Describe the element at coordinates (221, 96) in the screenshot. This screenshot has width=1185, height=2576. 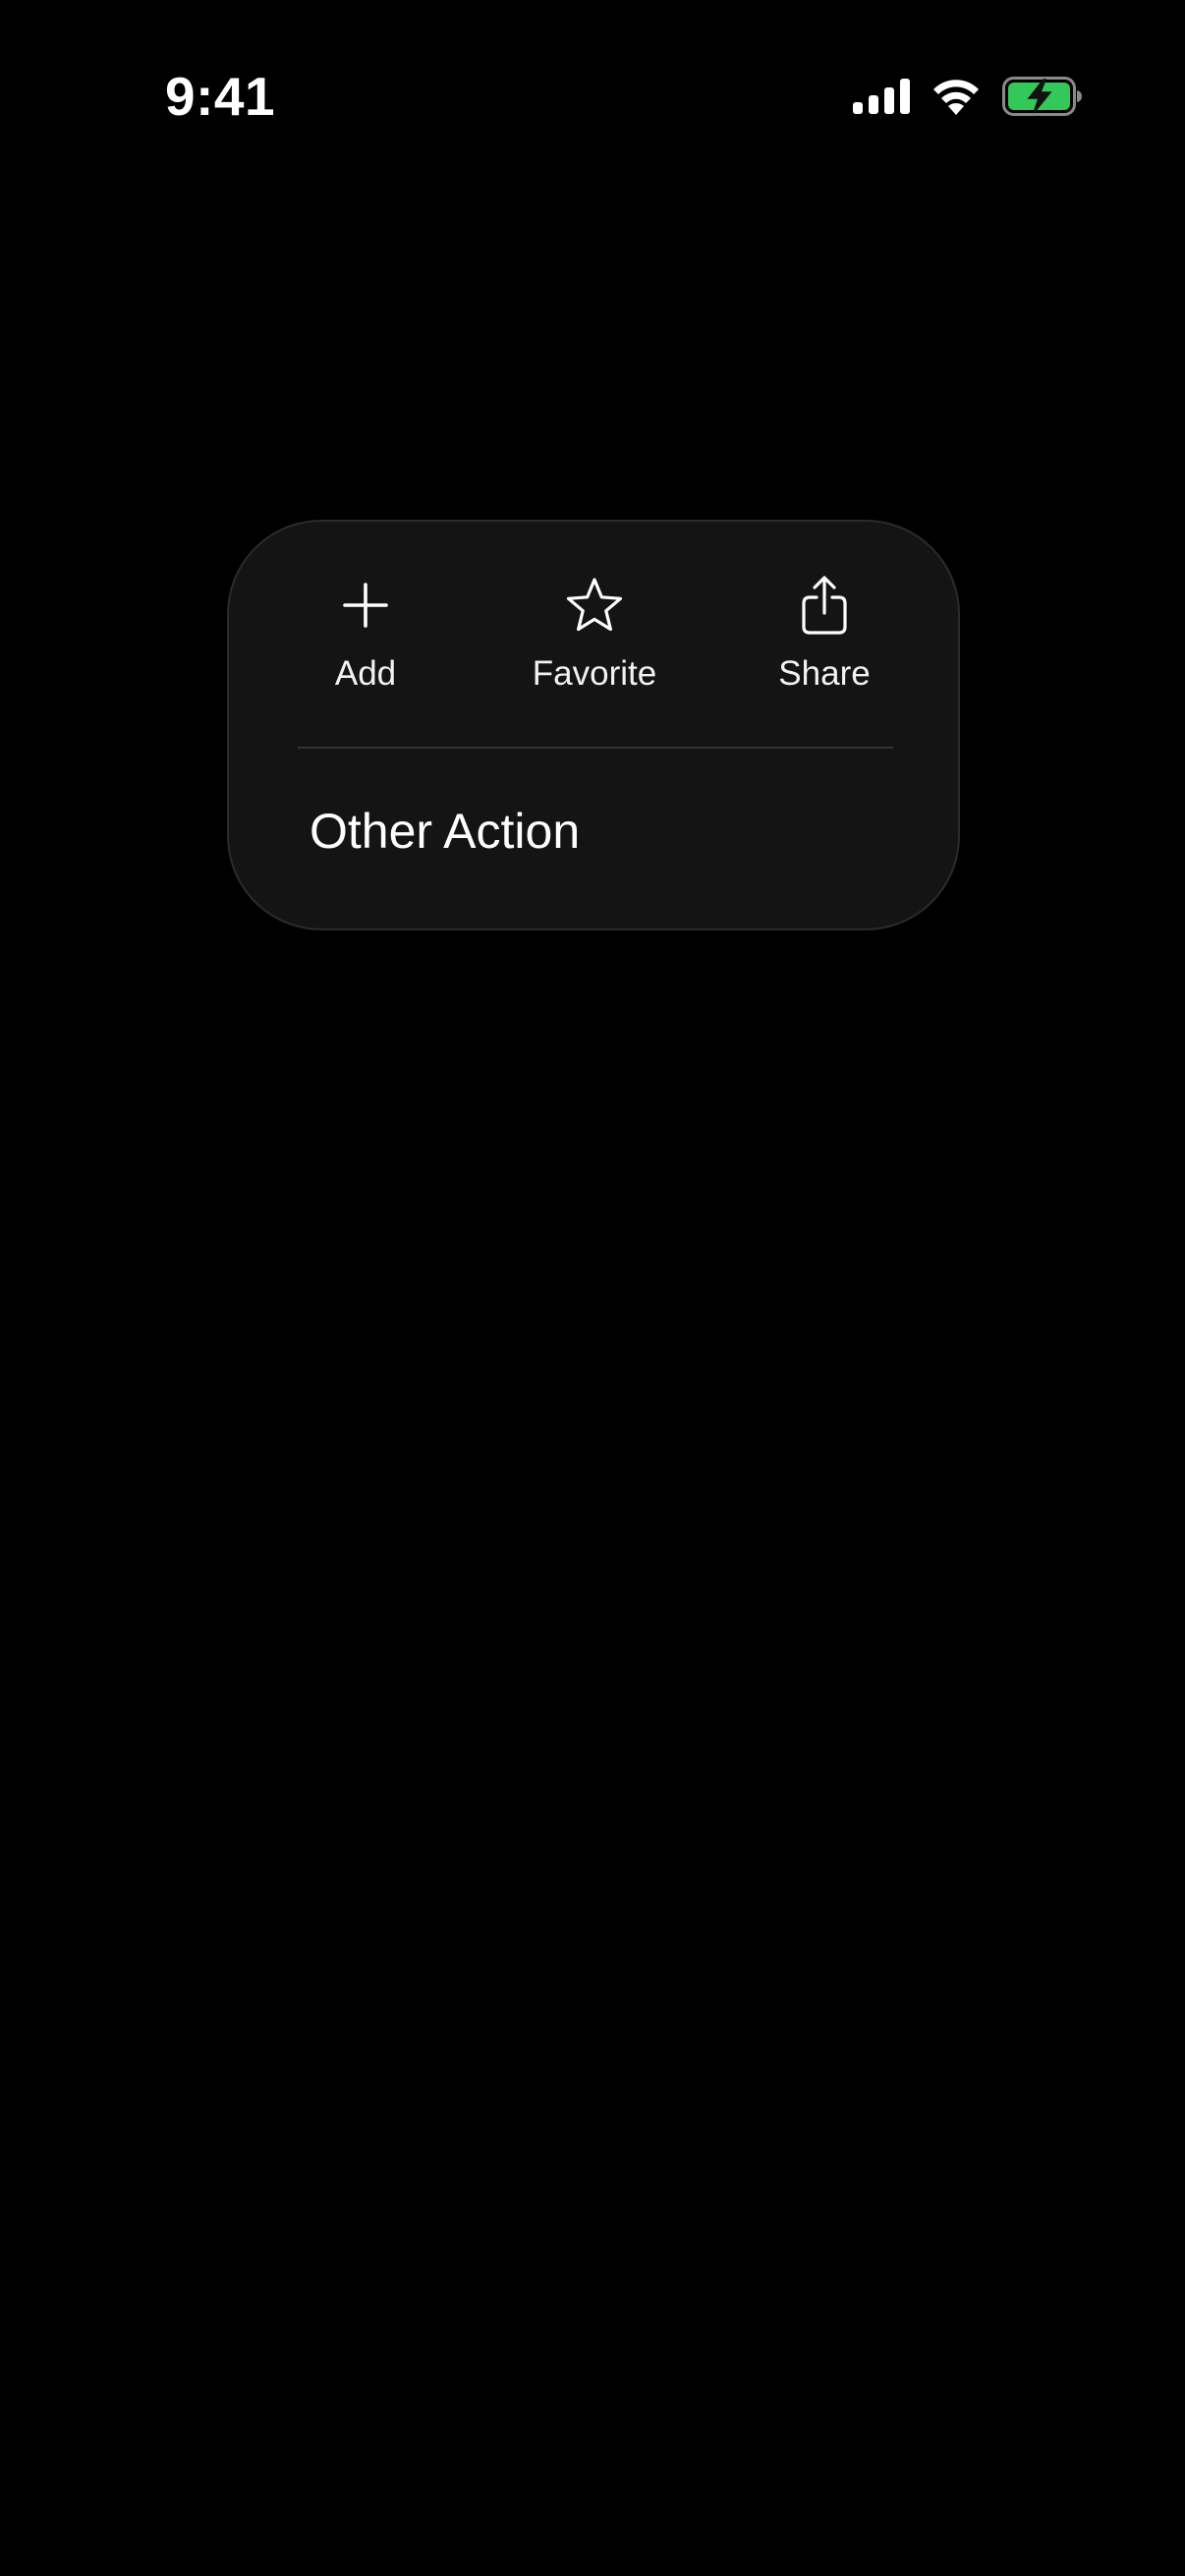
I see `status-time: 9:41` at that location.